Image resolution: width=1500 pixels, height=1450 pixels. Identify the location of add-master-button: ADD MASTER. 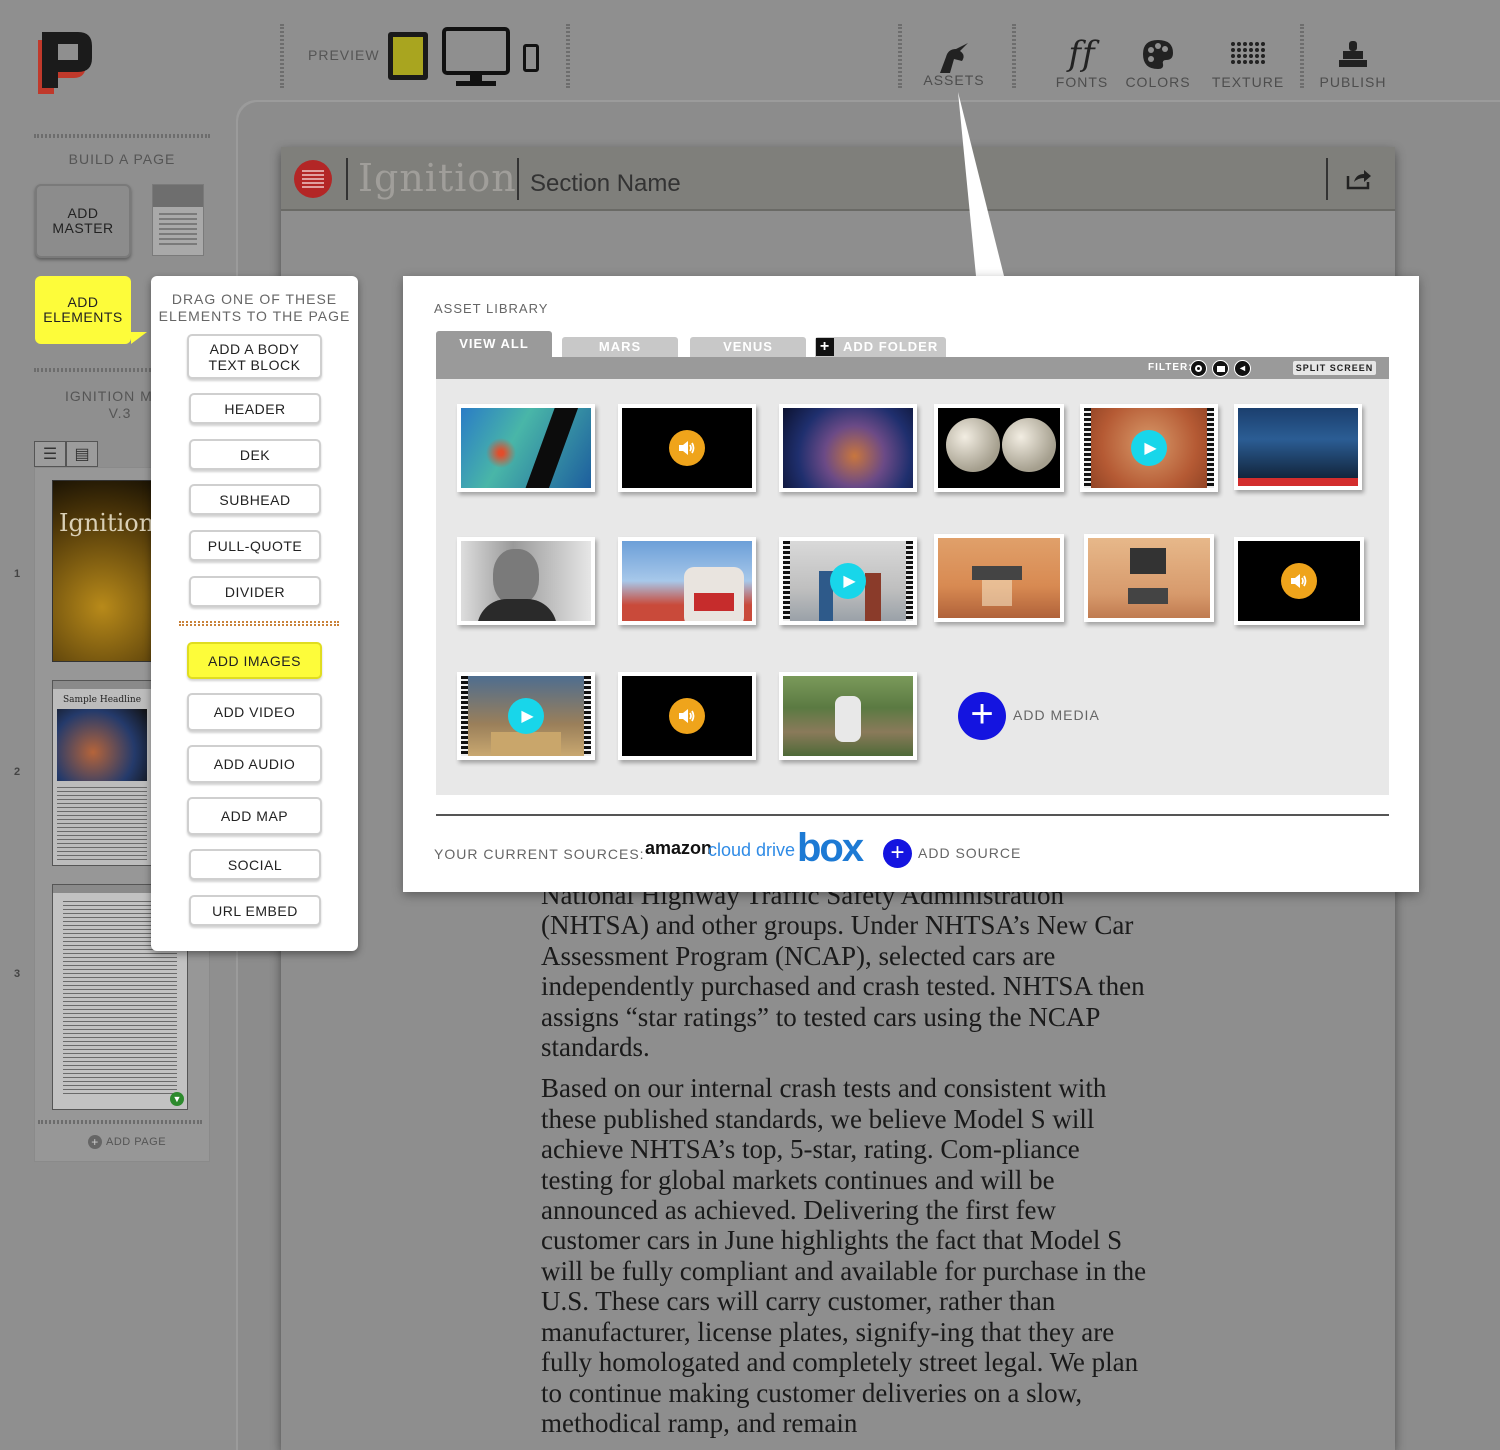
(83, 221).